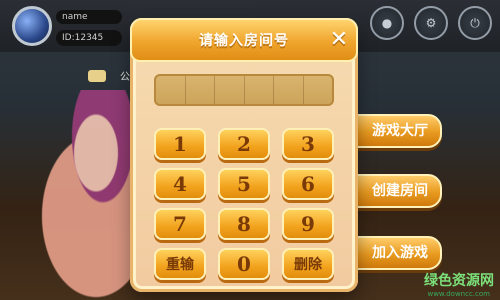  What do you see at coordinates (180, 264) in the screenshot?
I see `reset-key: 重输` at bounding box center [180, 264].